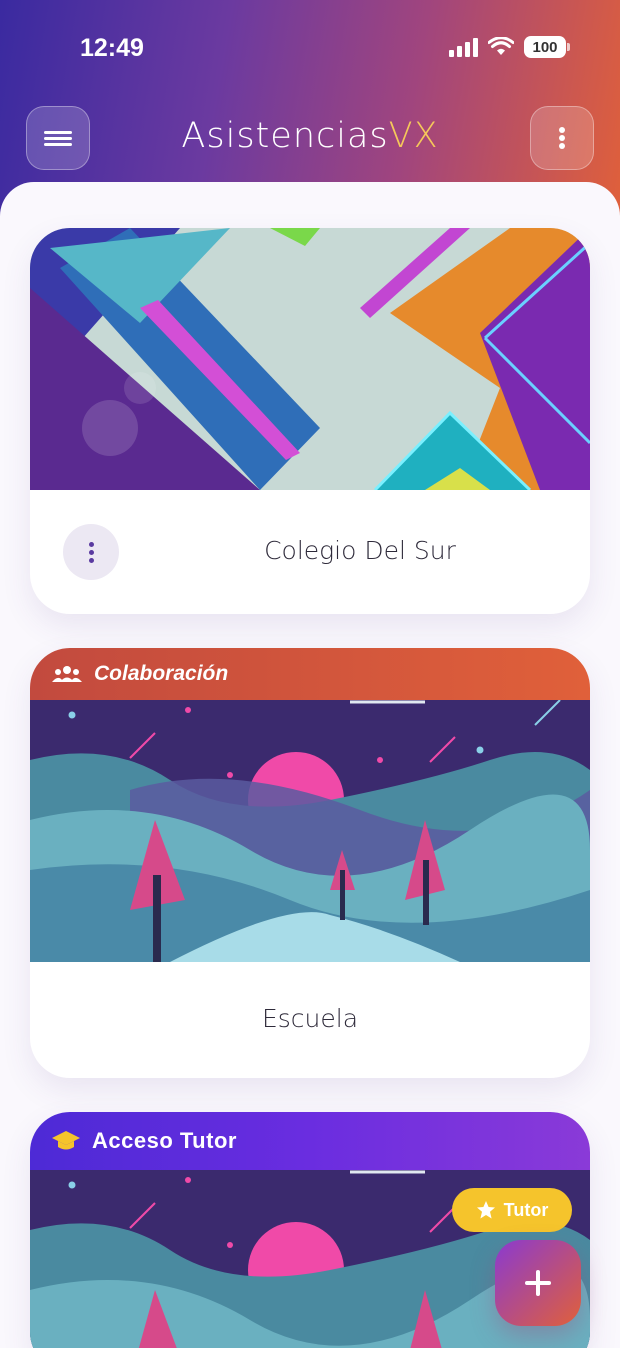  Describe the element at coordinates (463, 47) in the screenshot. I see `signal-icon` at that location.